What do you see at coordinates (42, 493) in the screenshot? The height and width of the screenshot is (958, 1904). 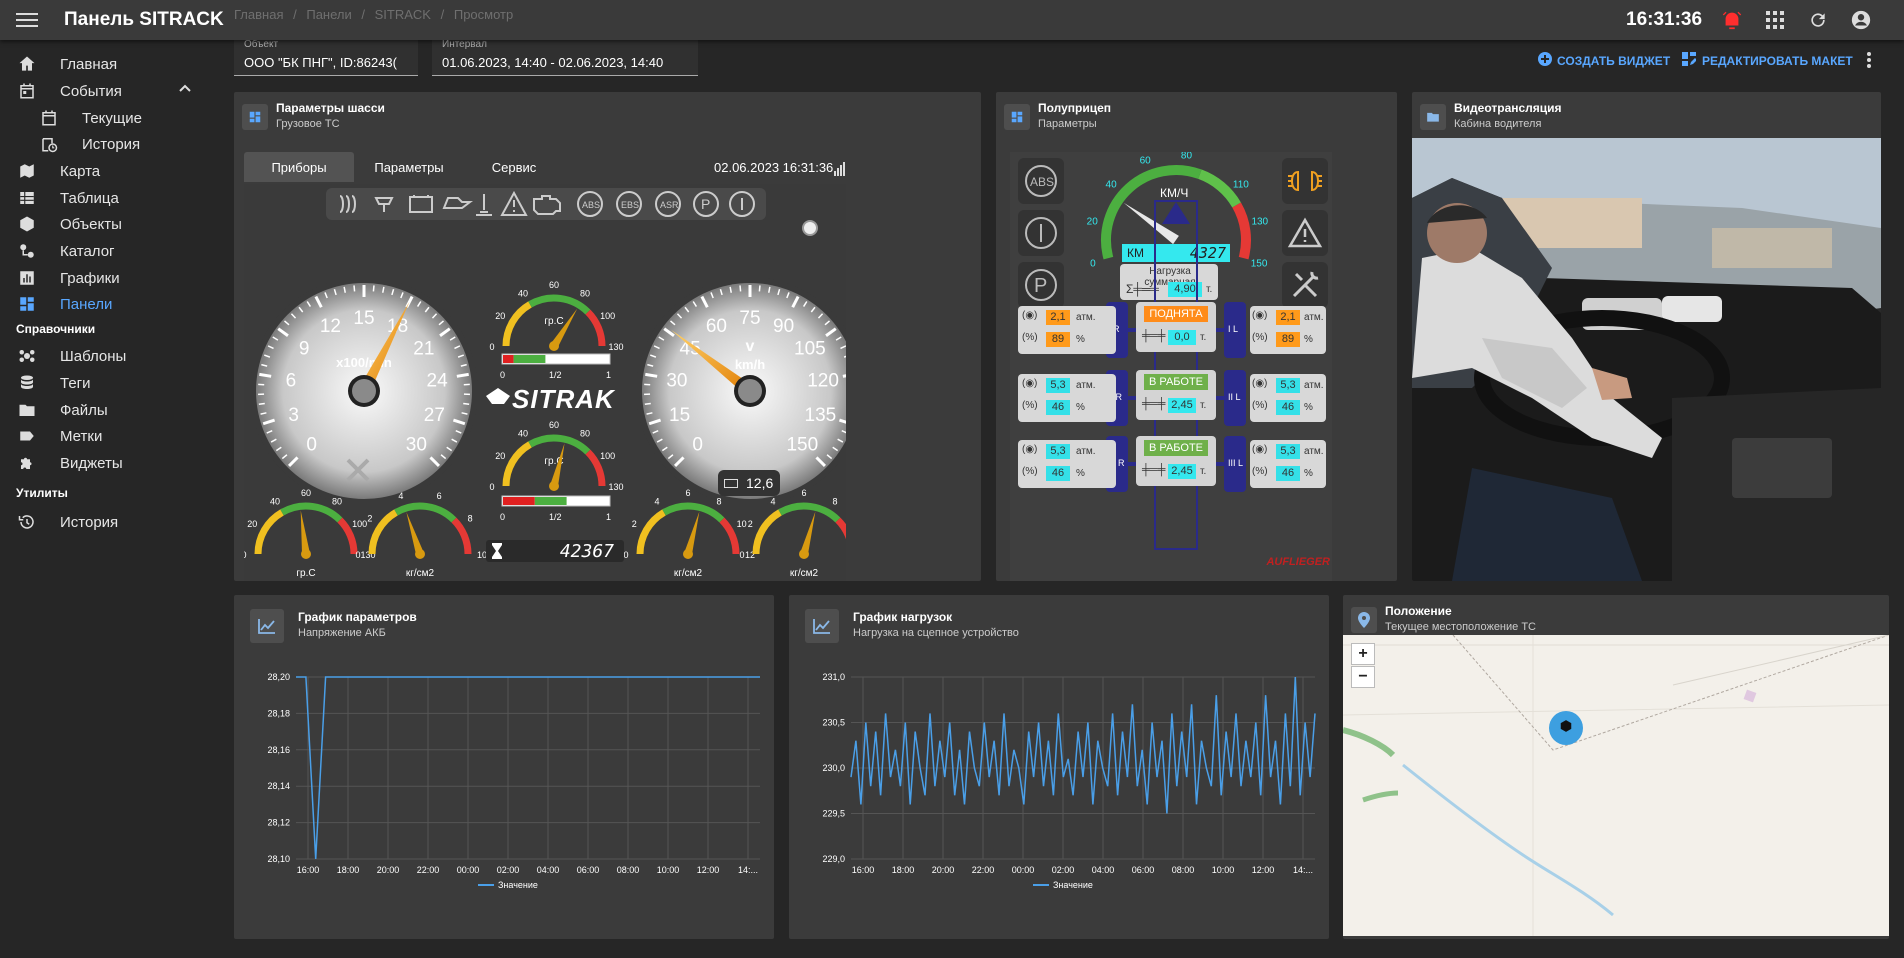 I see `section-title-utilities: Утилиты` at bounding box center [42, 493].